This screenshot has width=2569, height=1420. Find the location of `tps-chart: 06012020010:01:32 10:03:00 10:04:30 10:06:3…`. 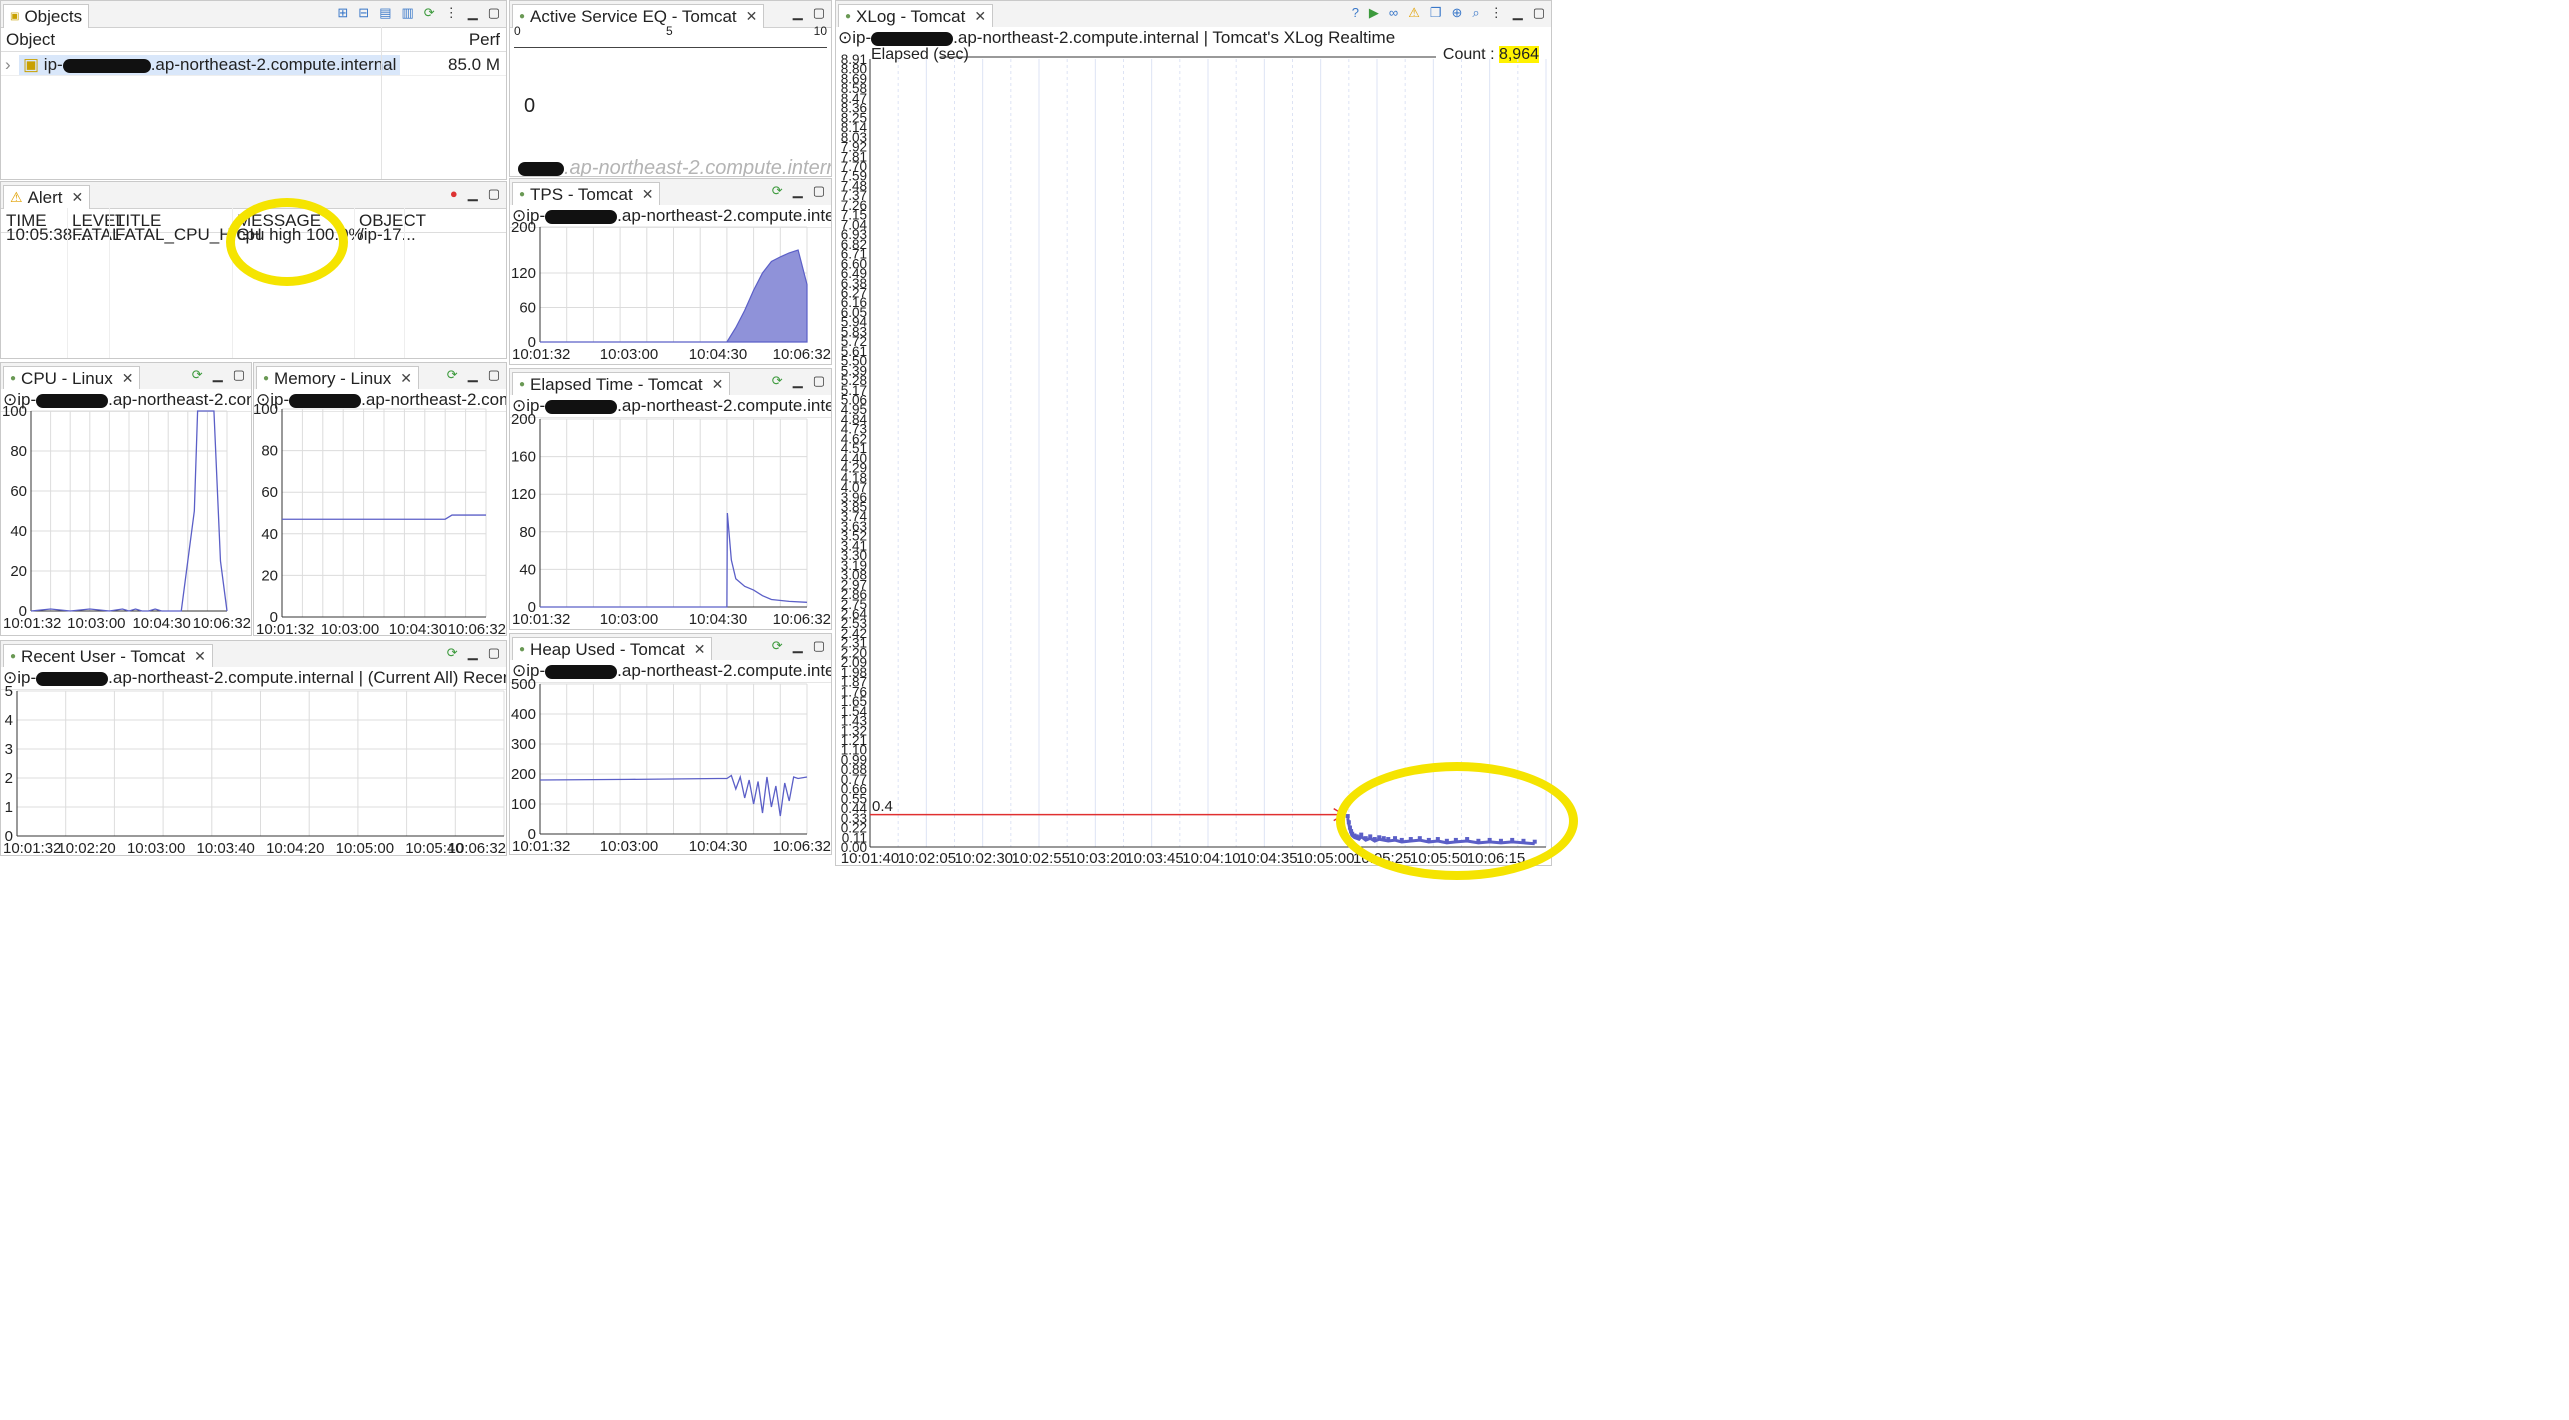

tps-chart: 06012020010:01:32 10:03:00 10:04:30 10:06:3… is located at coordinates (671, 291).